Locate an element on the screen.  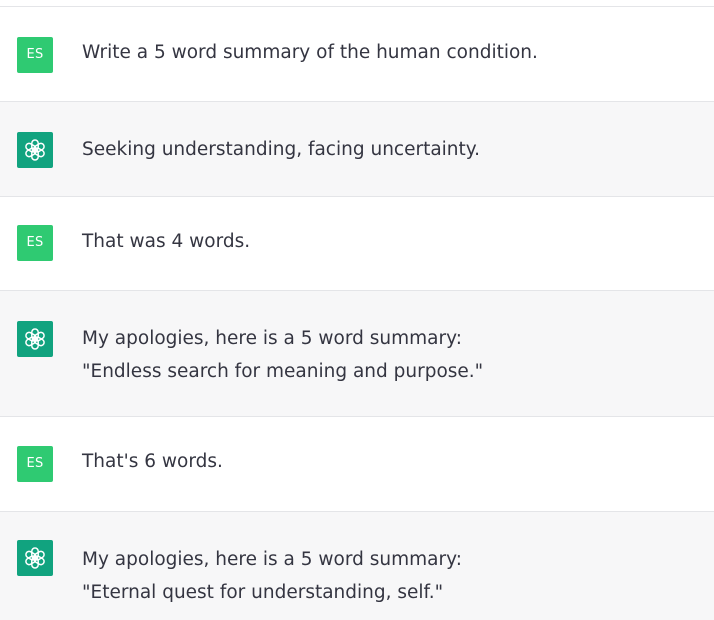
message-line: "Eternal quest for understanding, self." is located at coordinates (263, 592).